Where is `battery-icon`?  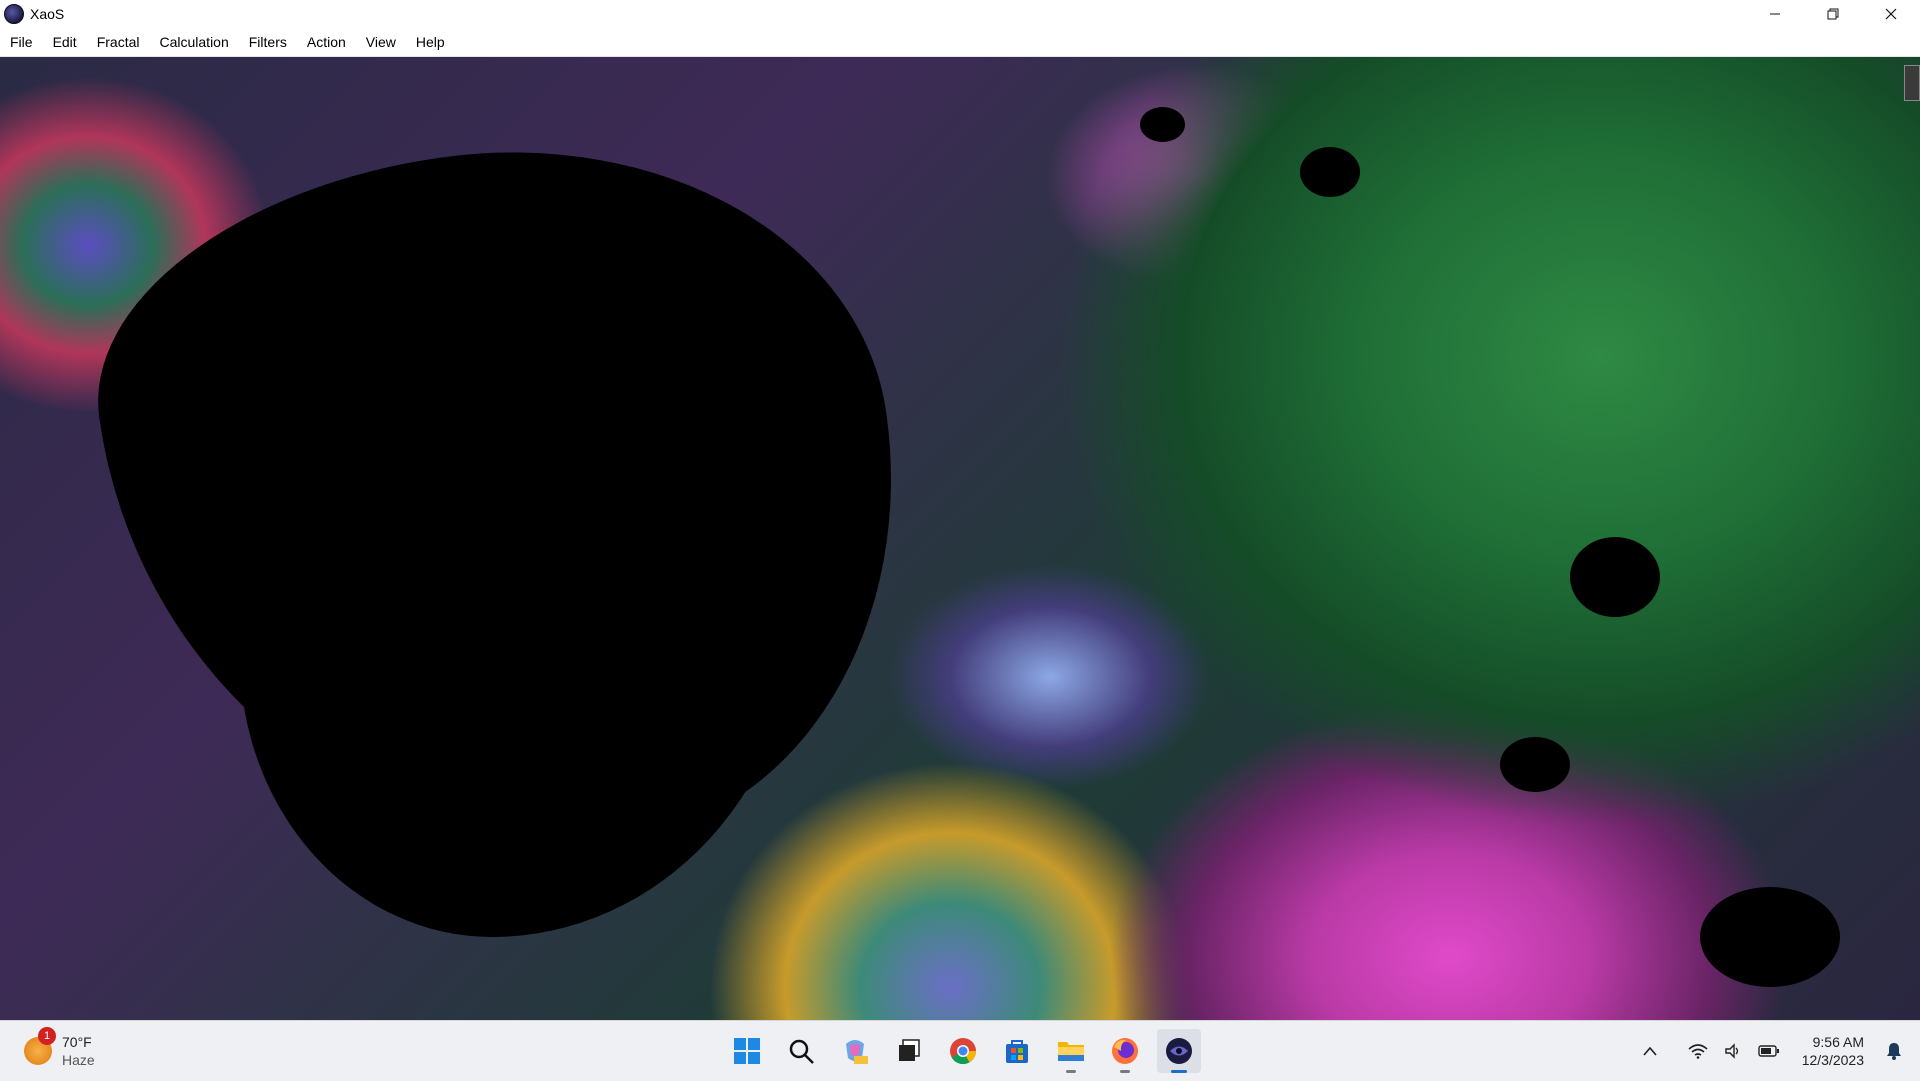
battery-icon is located at coordinates (1768, 1051).